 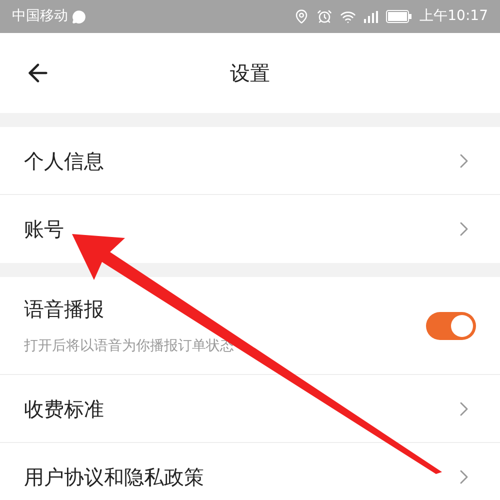 What do you see at coordinates (40, 16) in the screenshot?
I see `carrier-name: 中国移动` at bounding box center [40, 16].